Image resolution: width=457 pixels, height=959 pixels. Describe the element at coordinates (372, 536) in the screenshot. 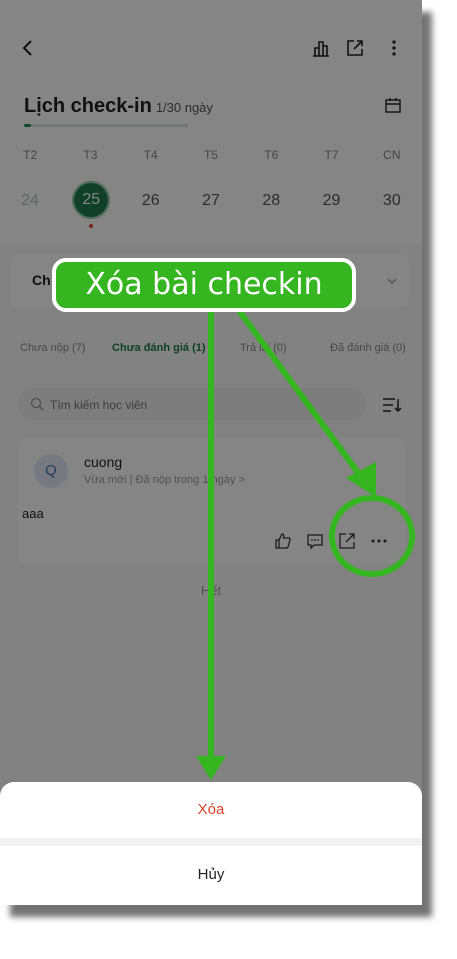

I see `highlight-circle` at that location.